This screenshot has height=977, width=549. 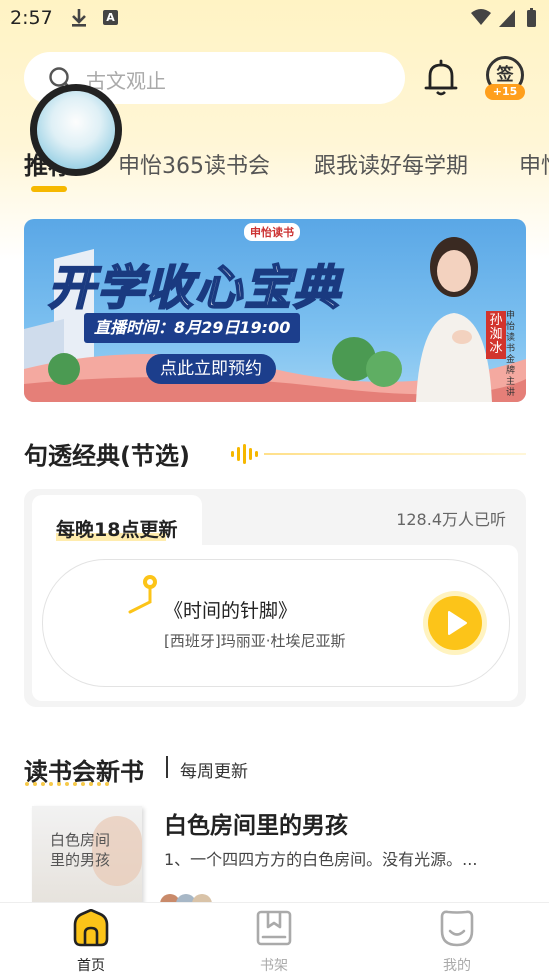 I want to click on signal-battery-icons, so click(x=503, y=17).